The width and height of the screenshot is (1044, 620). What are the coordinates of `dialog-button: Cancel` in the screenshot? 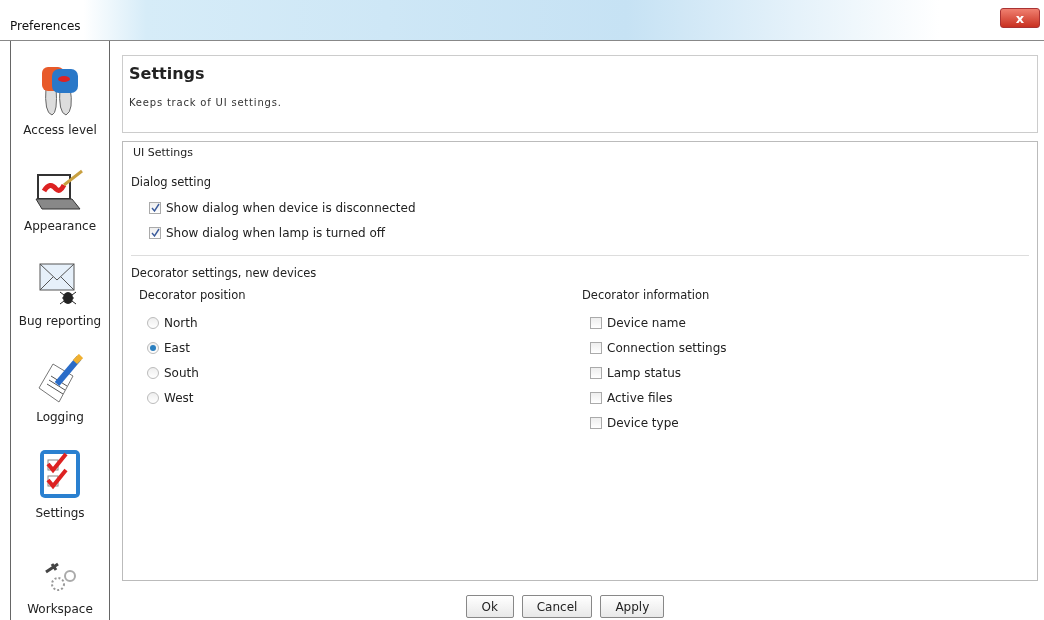 It's located at (557, 606).